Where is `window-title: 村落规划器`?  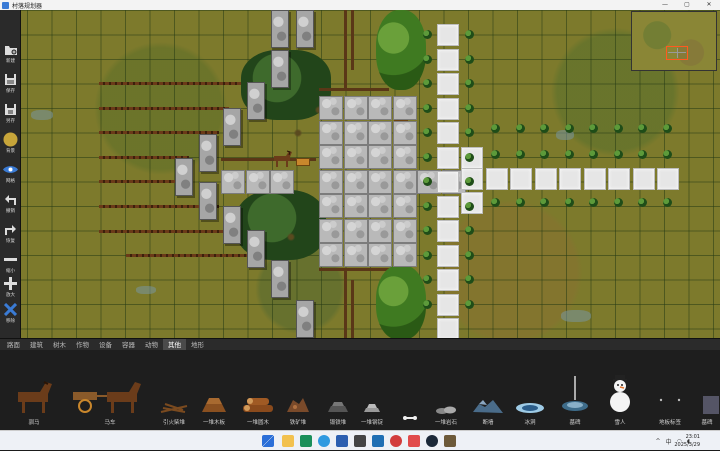
window-title: 村落规划器 is located at coordinates (27, 6).